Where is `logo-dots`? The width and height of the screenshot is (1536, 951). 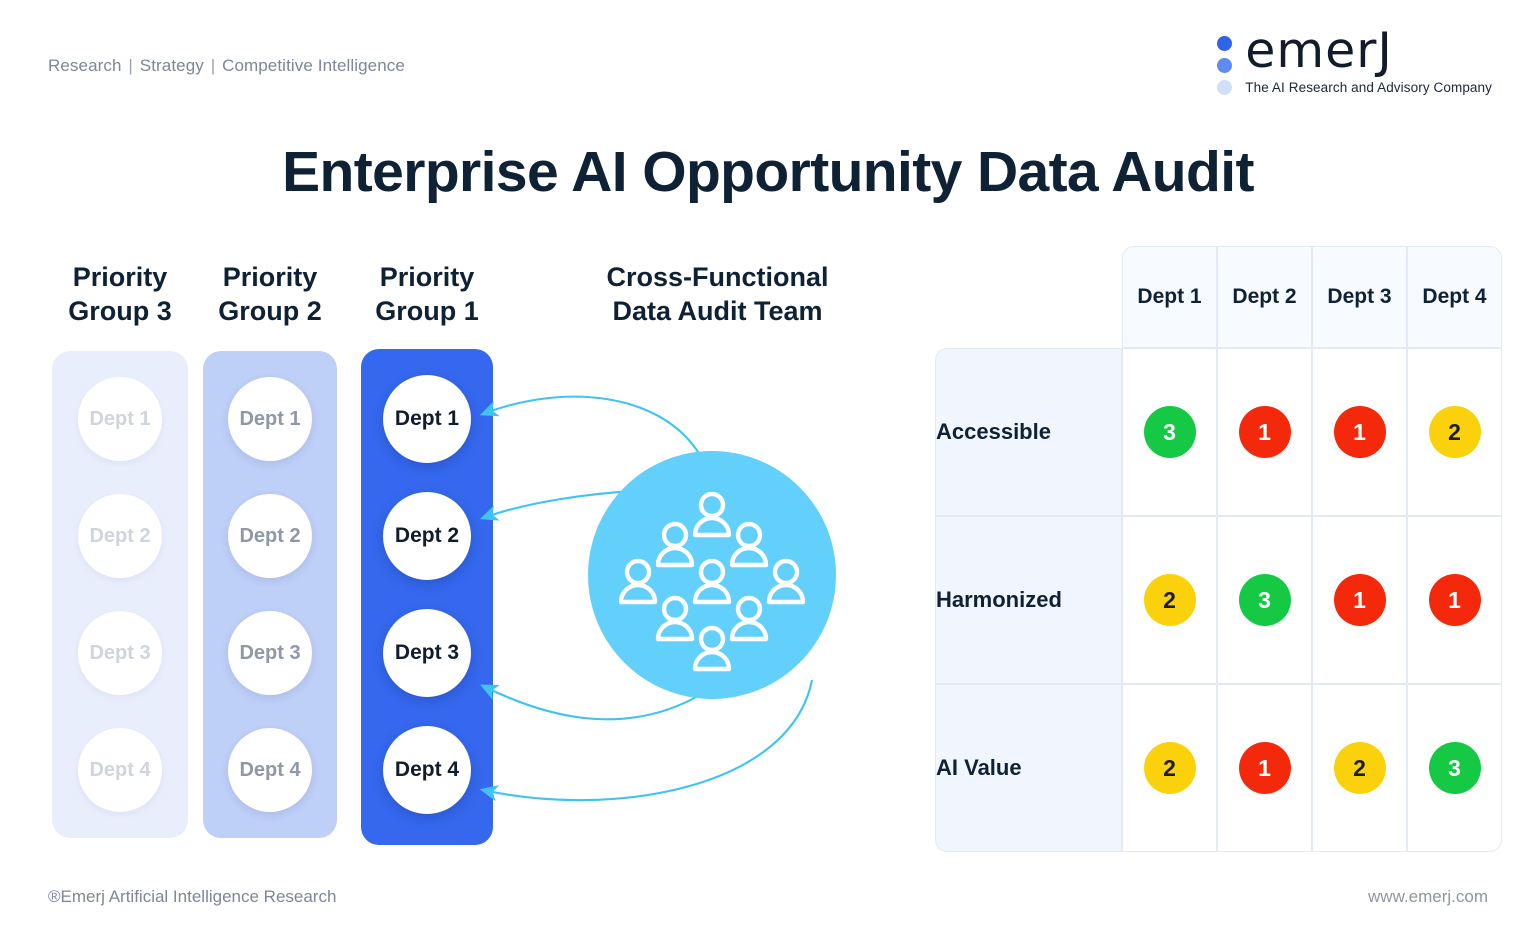
logo-dots is located at coordinates (1225, 61).